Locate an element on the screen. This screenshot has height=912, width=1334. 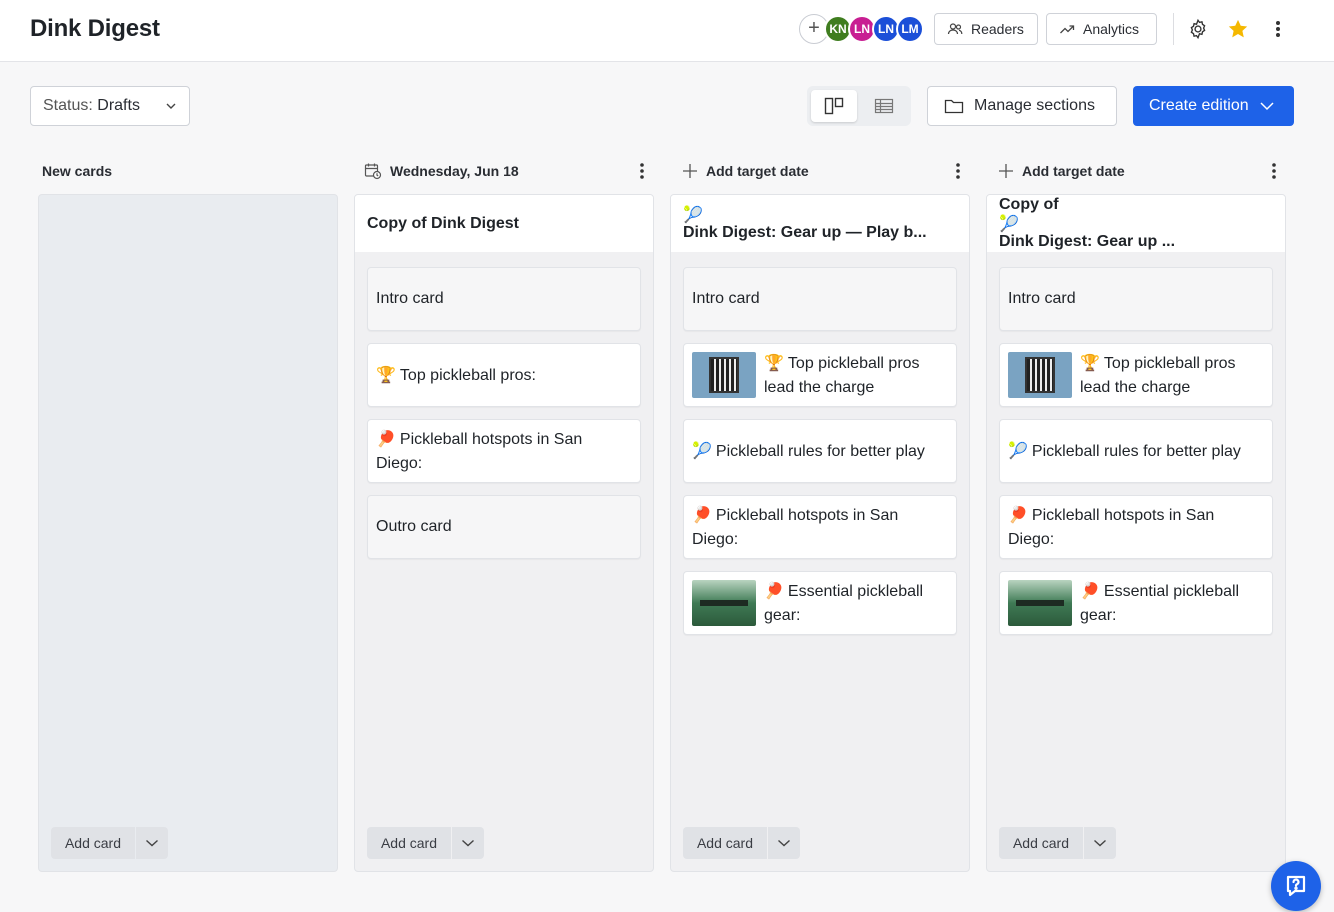
board-view-icon is located at coordinates (834, 106).